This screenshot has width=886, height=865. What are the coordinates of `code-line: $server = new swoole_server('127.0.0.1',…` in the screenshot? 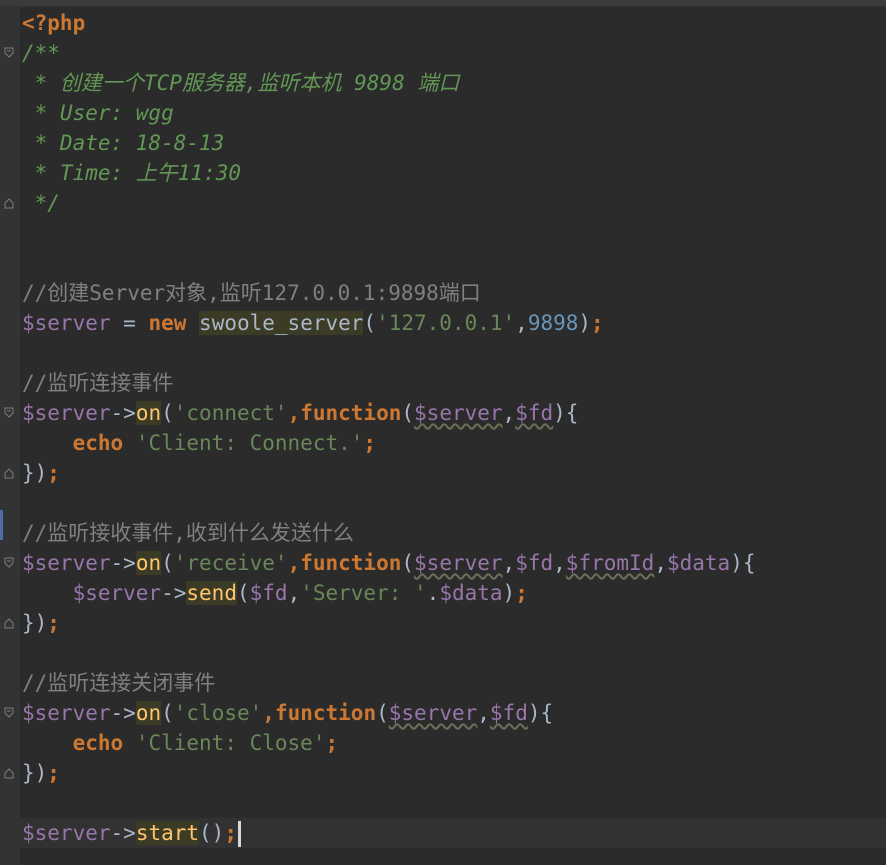 It's located at (313, 323).